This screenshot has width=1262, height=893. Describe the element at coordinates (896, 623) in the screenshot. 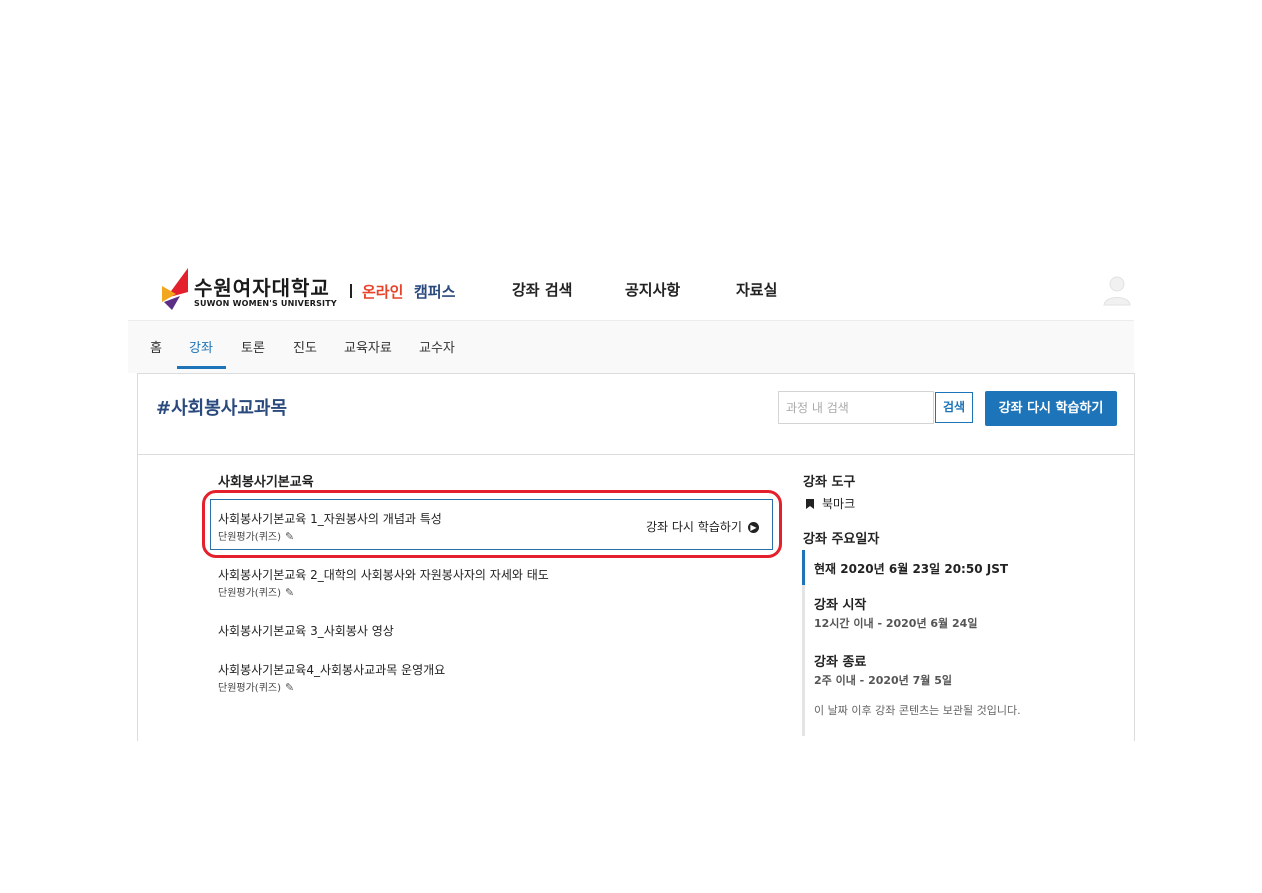

I see `course-start-date: 12시간 이내 - 2020년 6월 24일` at that location.